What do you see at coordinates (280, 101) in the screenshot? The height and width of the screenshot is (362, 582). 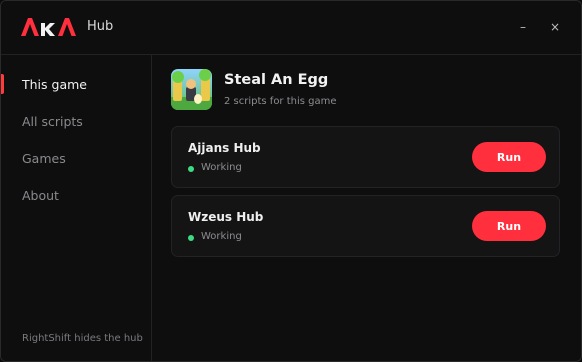 I see `game-script-count: 2 scripts for this game` at bounding box center [280, 101].